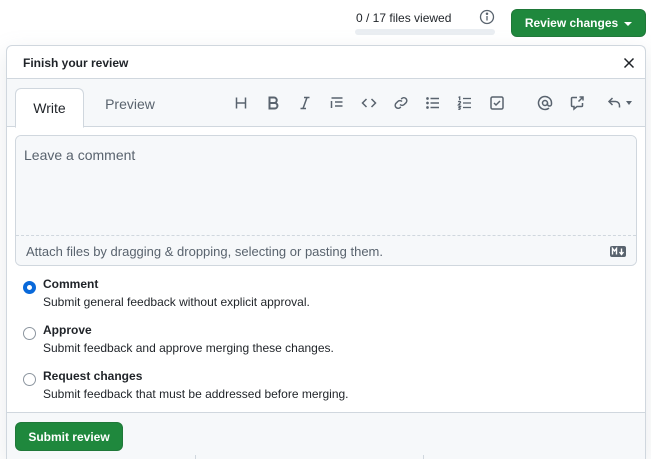 This screenshot has height=459, width=651. I want to click on files-viewed-progress, so click(425, 32).